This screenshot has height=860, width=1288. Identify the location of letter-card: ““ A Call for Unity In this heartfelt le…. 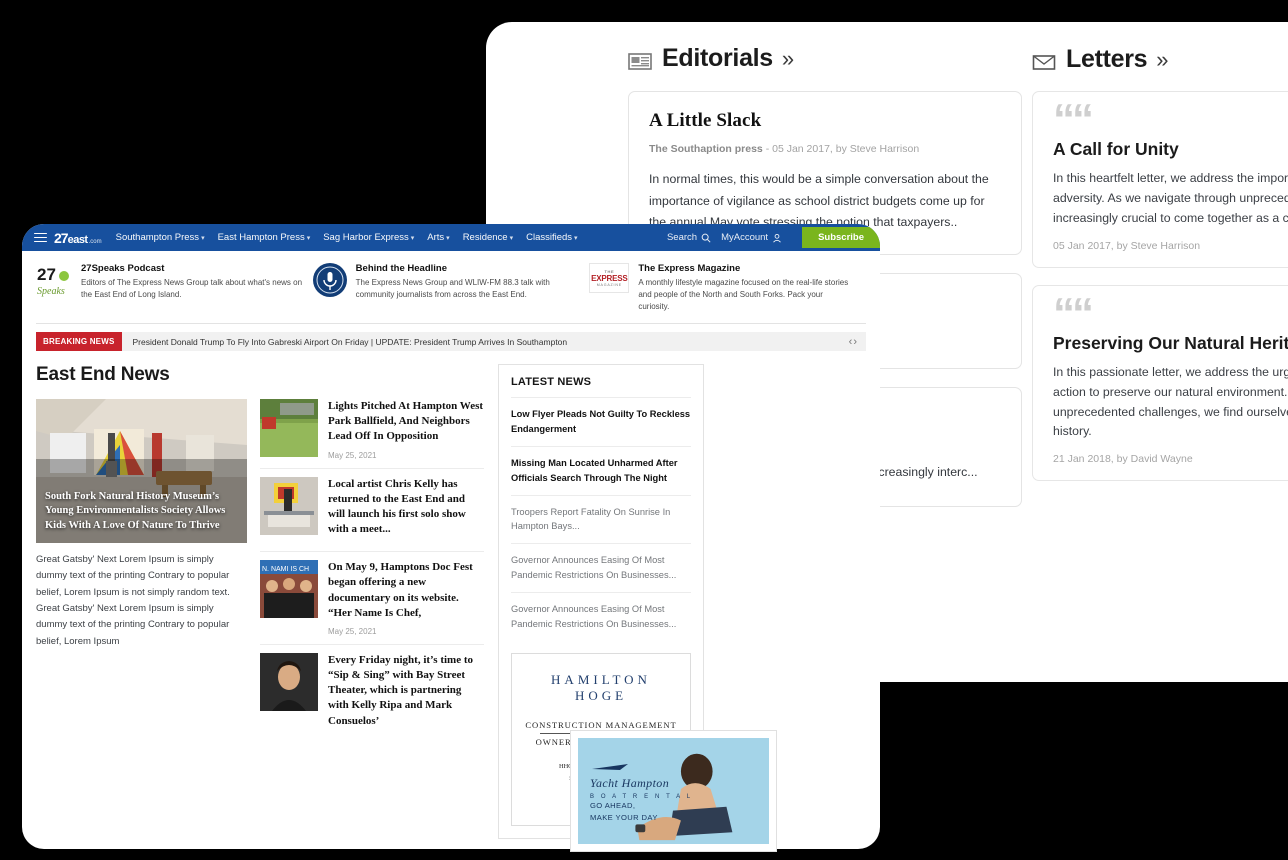
(1160, 179).